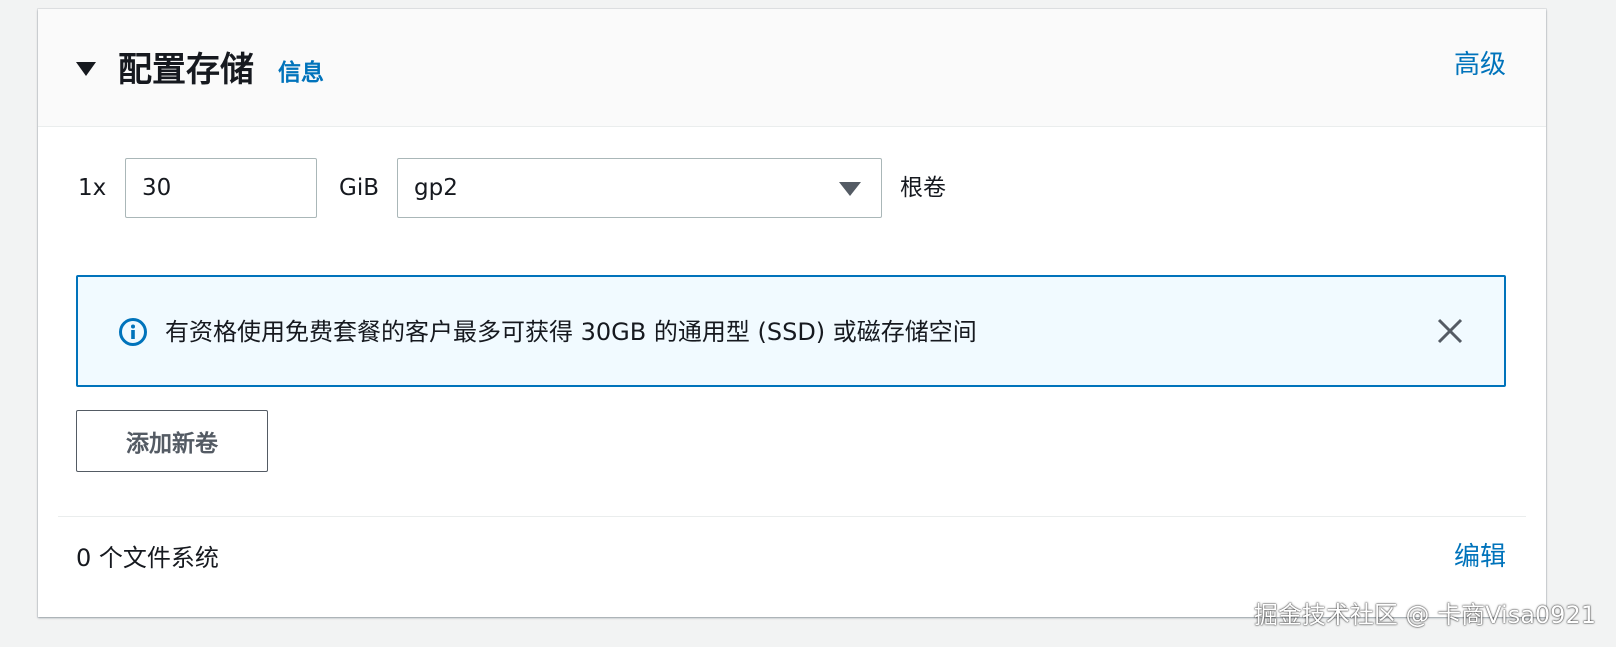  What do you see at coordinates (221, 188) in the screenshot?
I see `volume-size-input` at bounding box center [221, 188].